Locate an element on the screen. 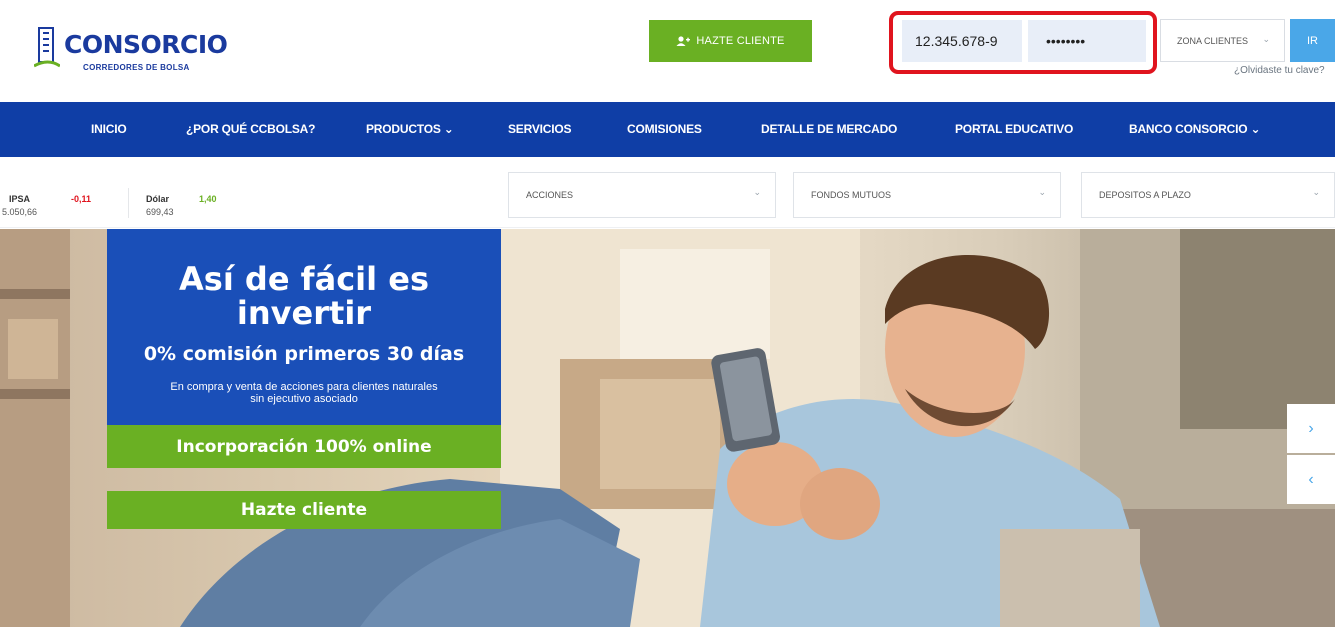 This screenshot has height=627, width=1335. carousel-prev-button: ‹ is located at coordinates (1311, 479).